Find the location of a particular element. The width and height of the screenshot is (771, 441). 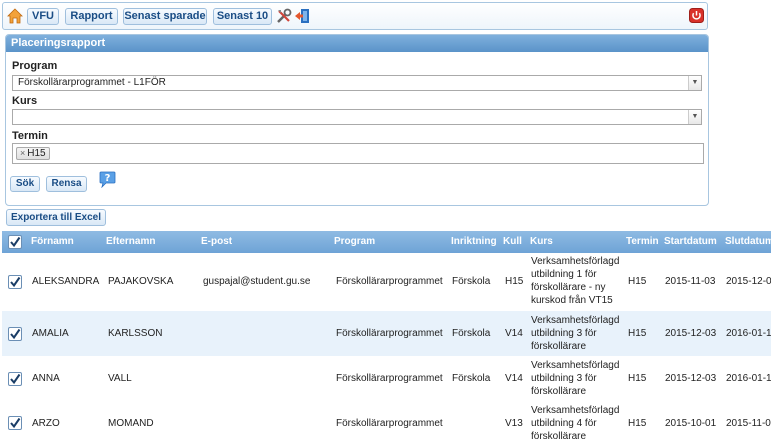

export-excel-button: Exportera till Excel is located at coordinates (56, 217).